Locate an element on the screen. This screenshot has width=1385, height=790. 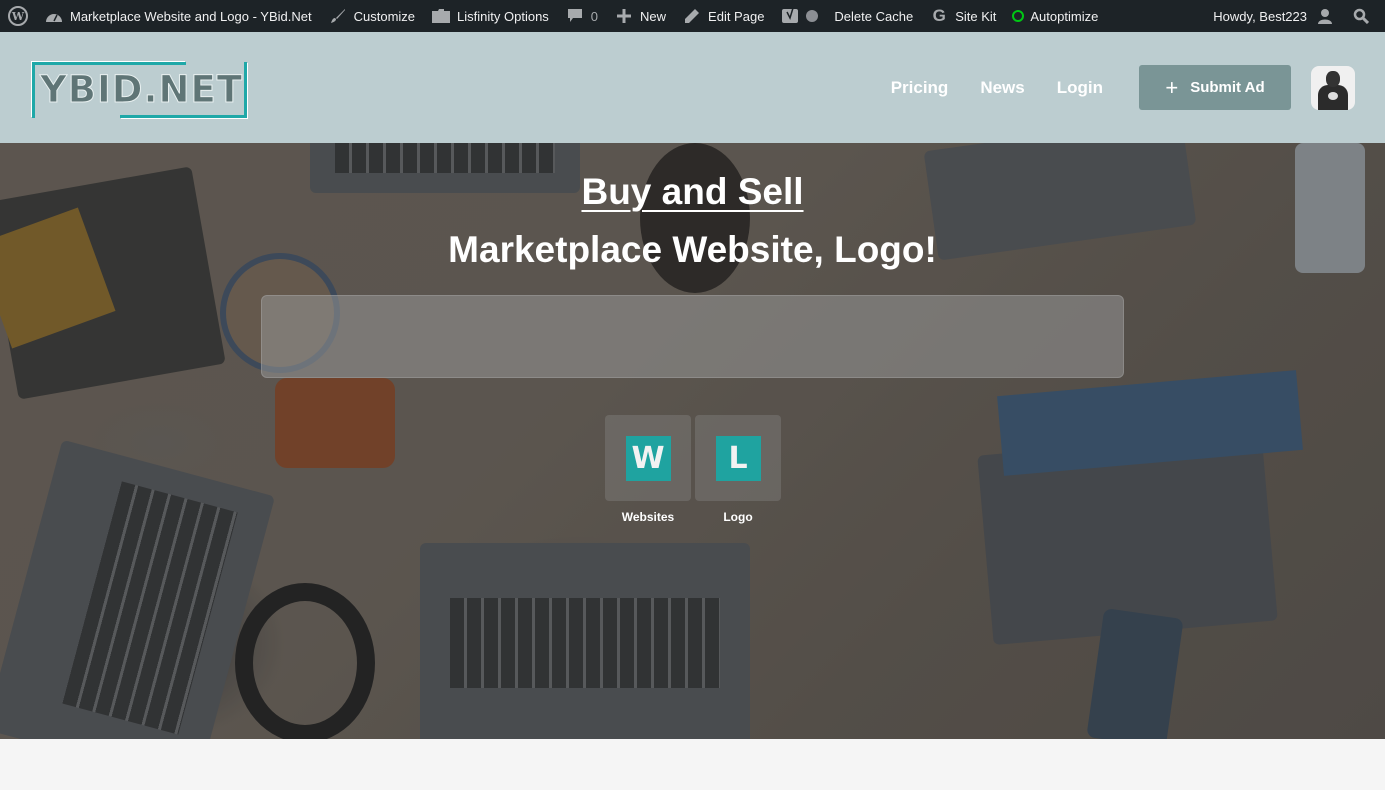
logo-text: YBID.NET is located at coordinates (141, 90).